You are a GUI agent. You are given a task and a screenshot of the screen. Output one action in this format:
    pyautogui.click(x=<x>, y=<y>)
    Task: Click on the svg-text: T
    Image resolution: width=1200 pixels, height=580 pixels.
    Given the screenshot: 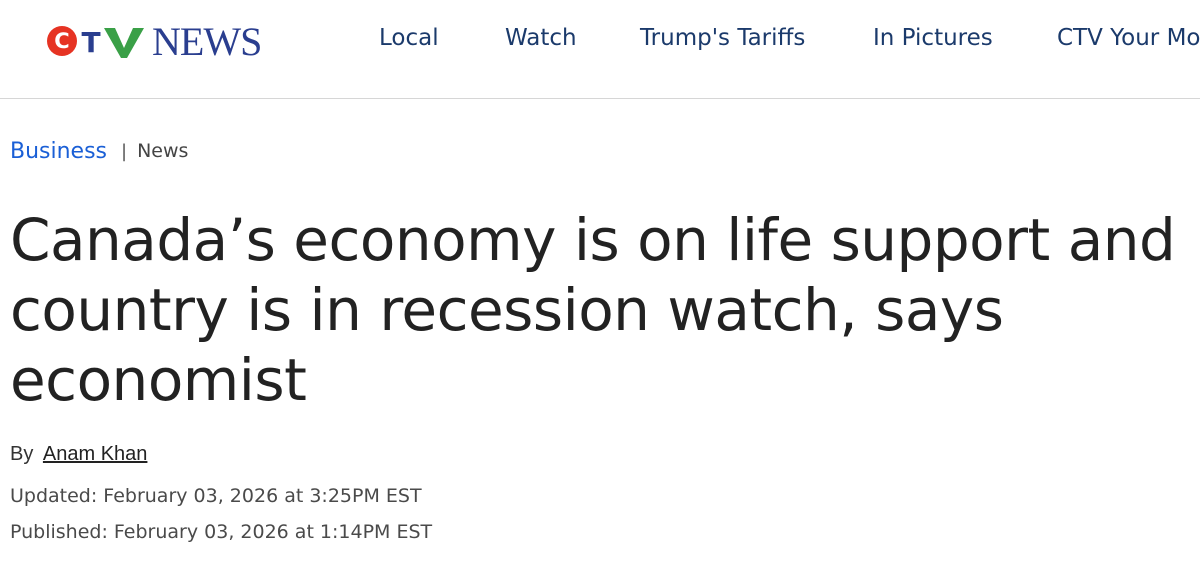 What is the action you would take?
    pyautogui.click(x=90, y=42)
    